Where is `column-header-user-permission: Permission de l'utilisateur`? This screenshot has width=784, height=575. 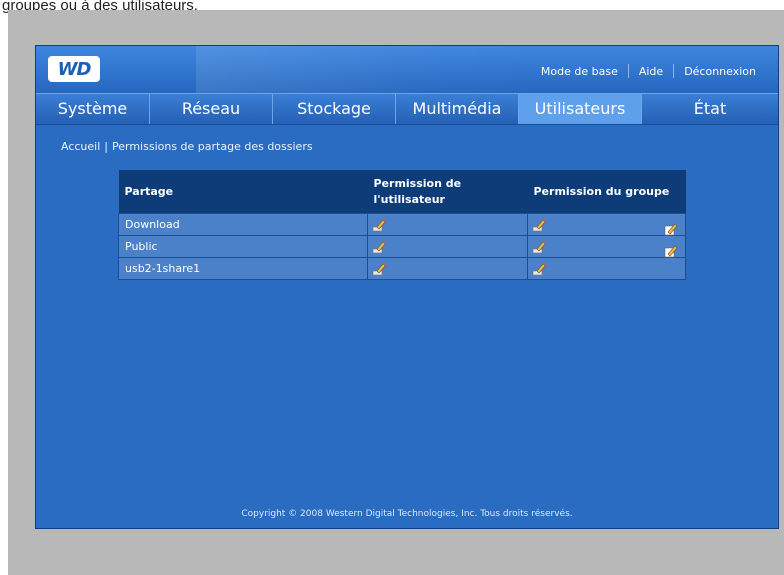 column-header-user-permission: Permission de l'utilisateur is located at coordinates (447, 192).